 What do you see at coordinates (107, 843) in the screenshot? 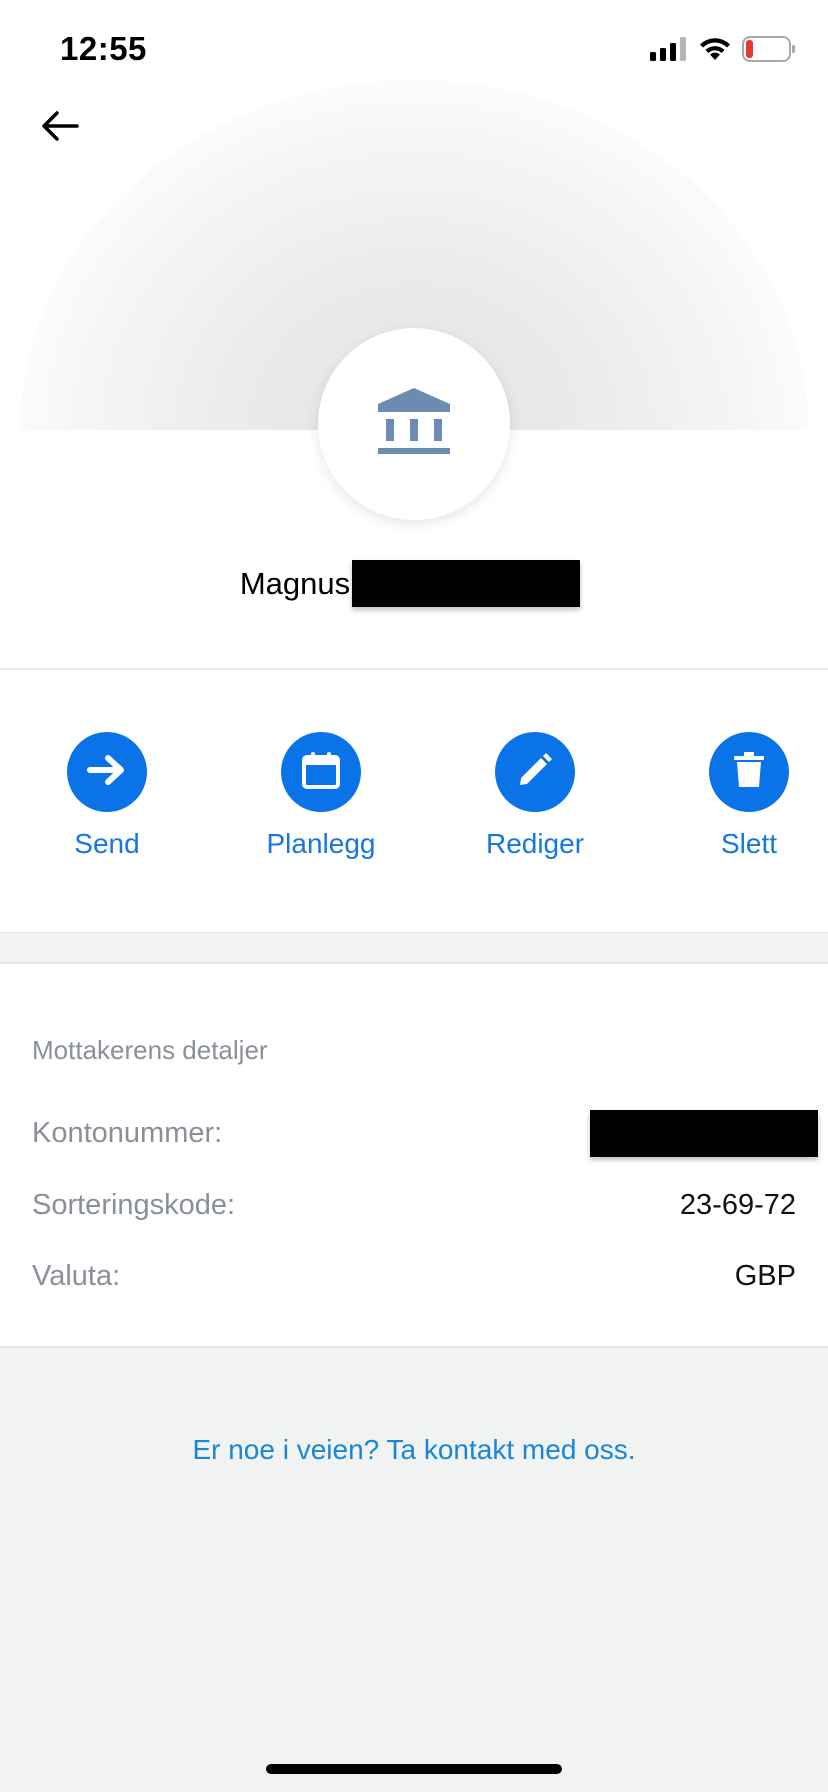
I see `send-label: Send` at bounding box center [107, 843].